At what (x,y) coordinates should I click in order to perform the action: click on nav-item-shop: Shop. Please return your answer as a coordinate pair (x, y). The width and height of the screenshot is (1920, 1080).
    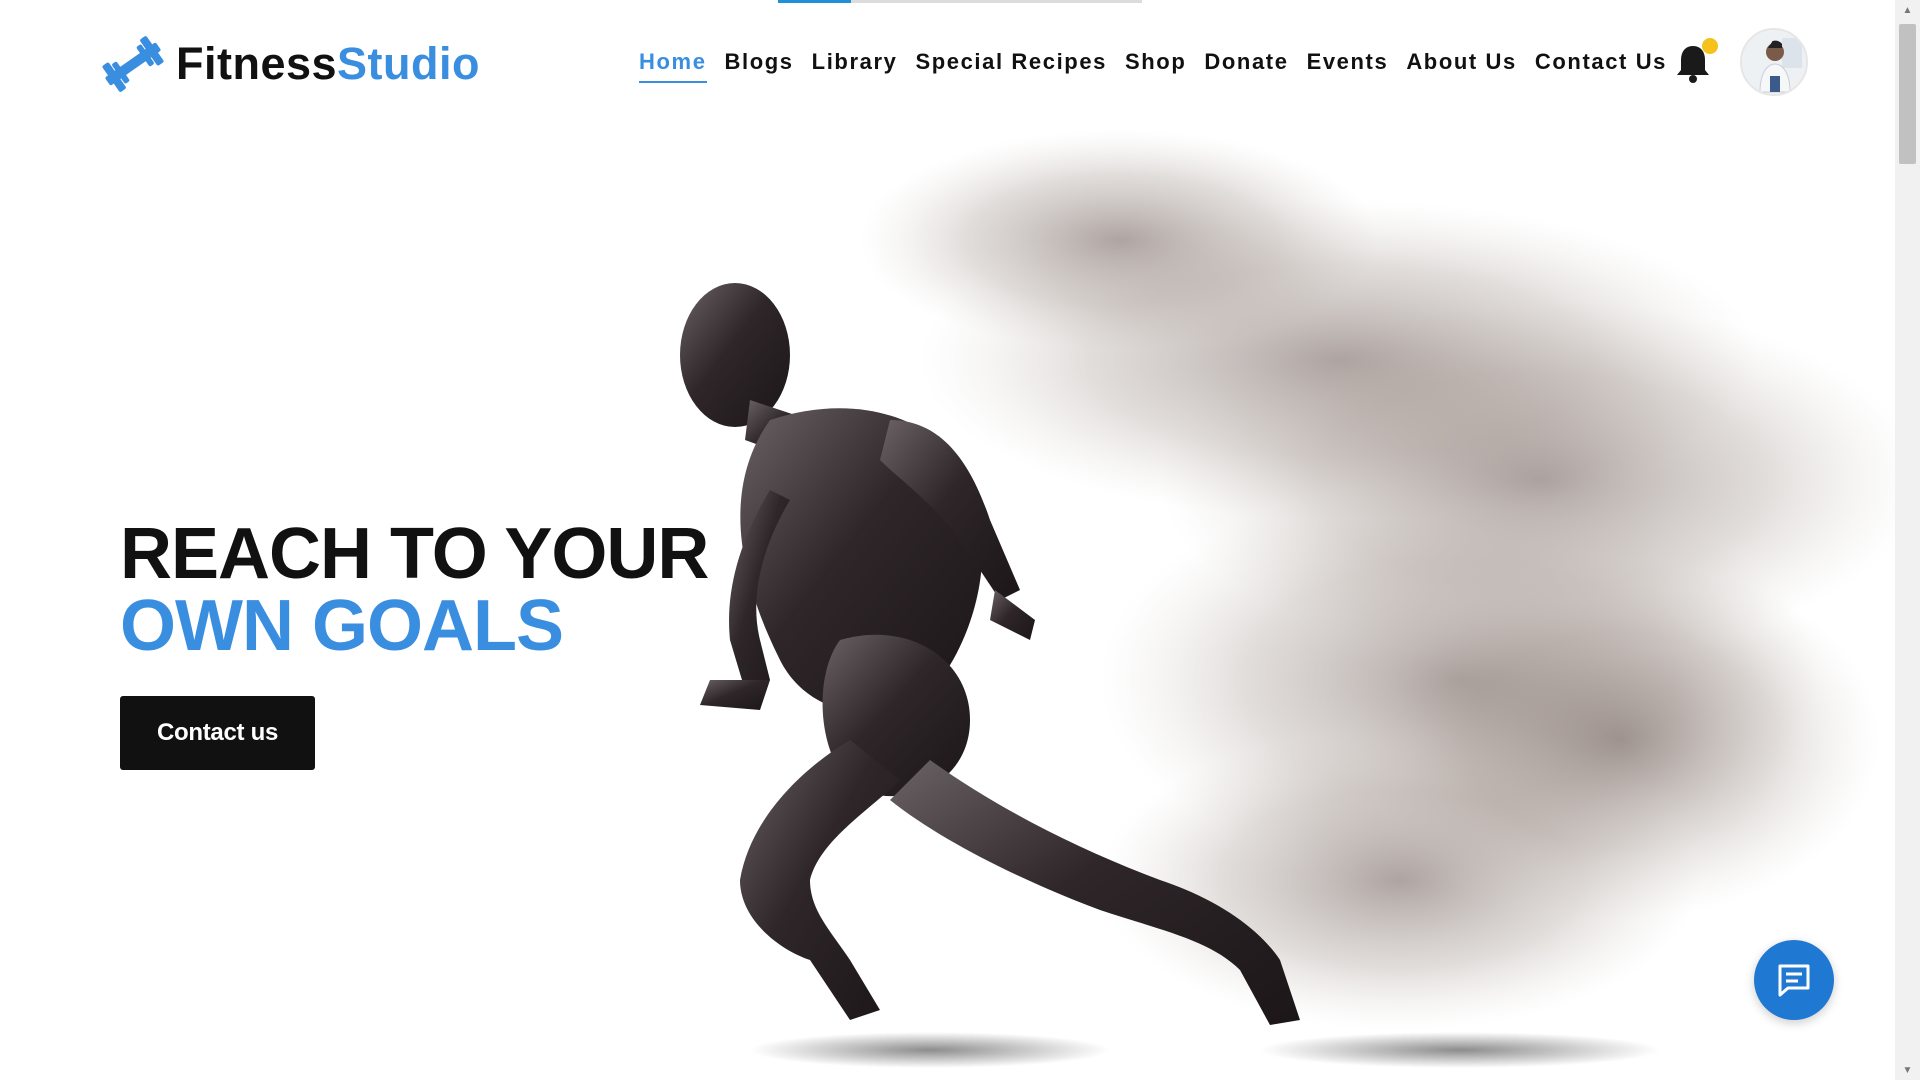
    Looking at the image, I should click on (1155, 66).